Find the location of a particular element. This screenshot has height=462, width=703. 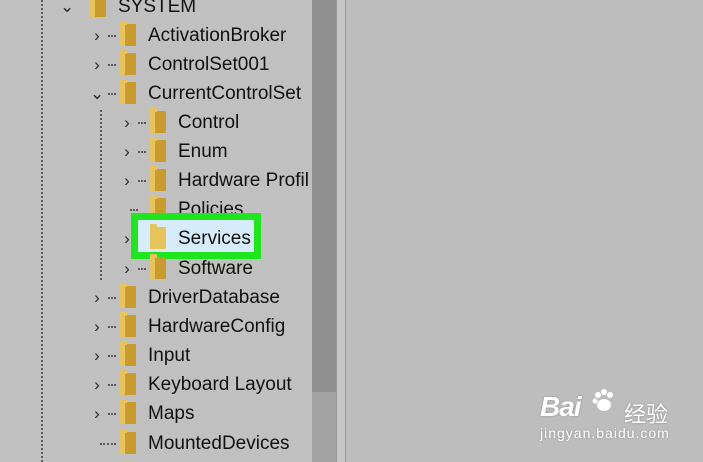

tree-item: ⌄ CurrentControlSet is located at coordinates (156, 93).